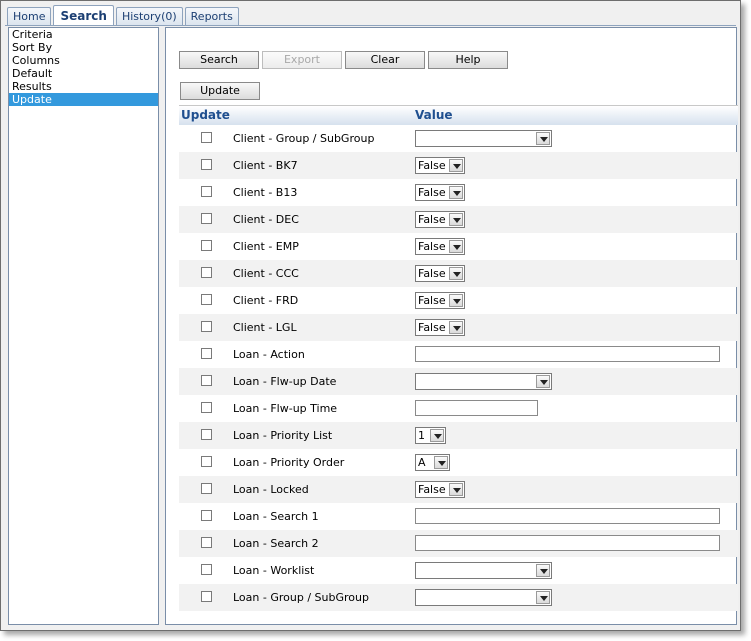 The image size is (751, 641). I want to click on field-label: Loan - Flw-up Date, so click(285, 381).